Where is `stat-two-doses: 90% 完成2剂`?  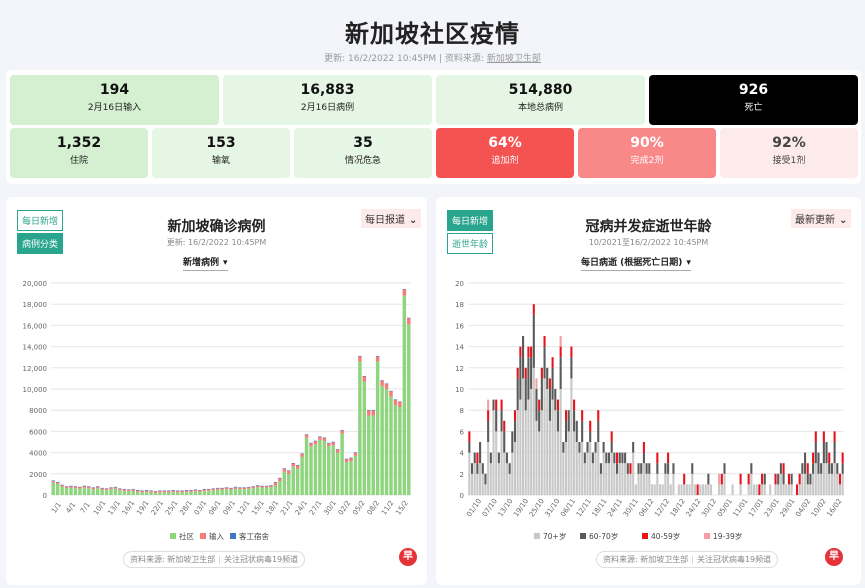 stat-two-doses: 90% 完成2剂 is located at coordinates (647, 153).